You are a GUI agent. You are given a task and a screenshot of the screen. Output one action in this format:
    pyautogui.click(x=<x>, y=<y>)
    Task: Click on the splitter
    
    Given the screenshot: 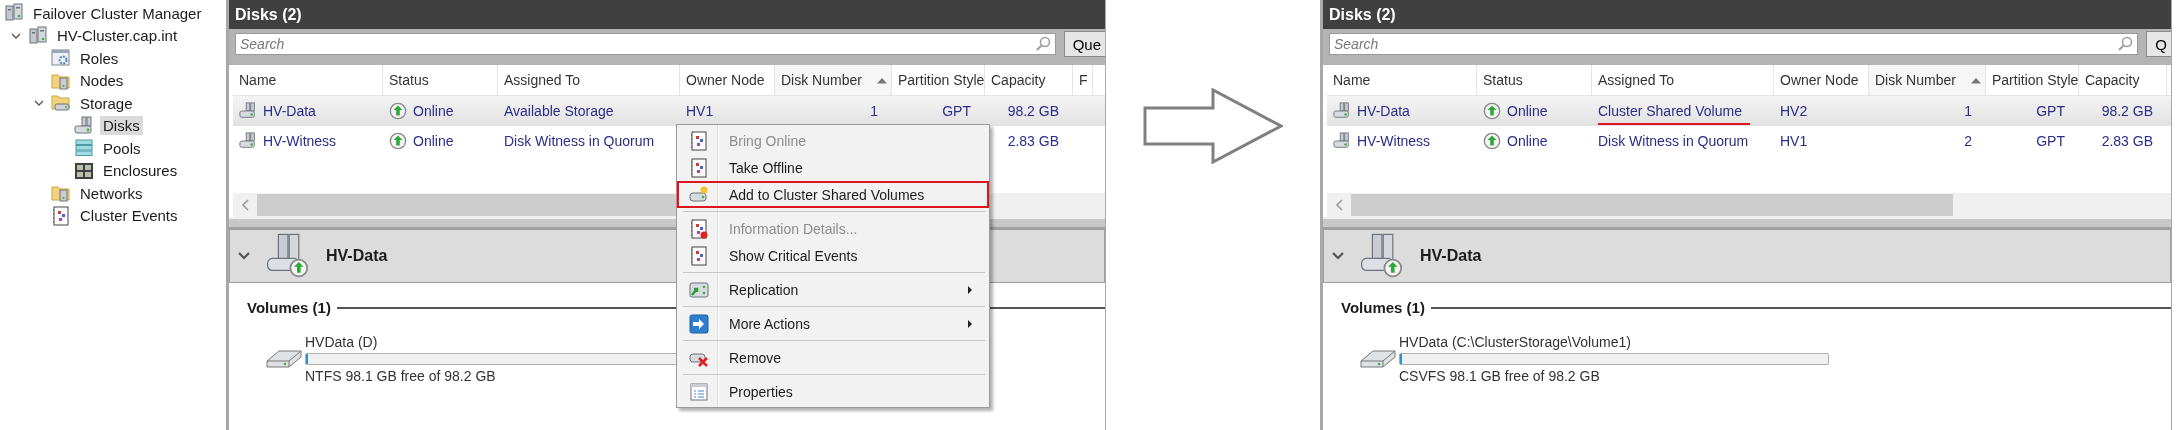 What is the action you would take?
    pyautogui.click(x=1747, y=223)
    